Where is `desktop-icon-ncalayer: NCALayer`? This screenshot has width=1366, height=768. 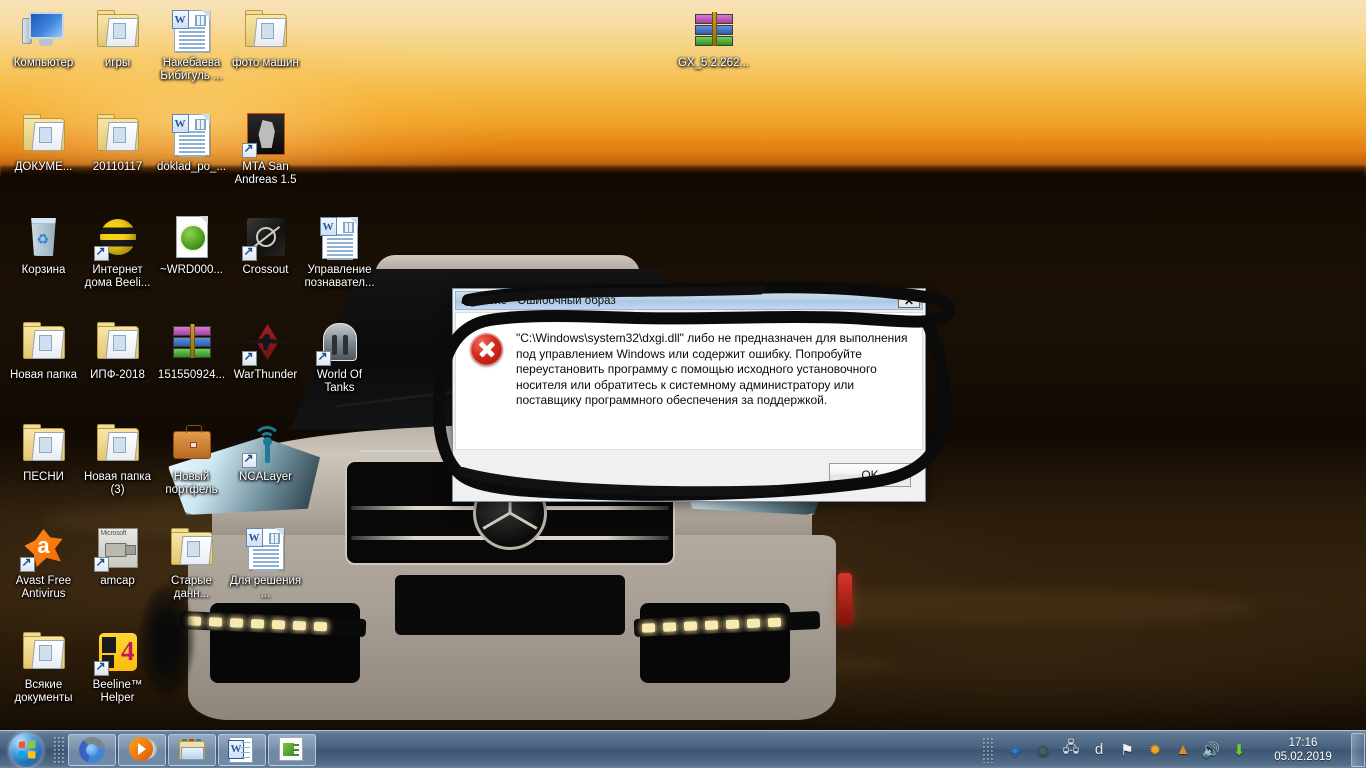 desktop-icon-ncalayer: NCALayer is located at coordinates (265, 452).